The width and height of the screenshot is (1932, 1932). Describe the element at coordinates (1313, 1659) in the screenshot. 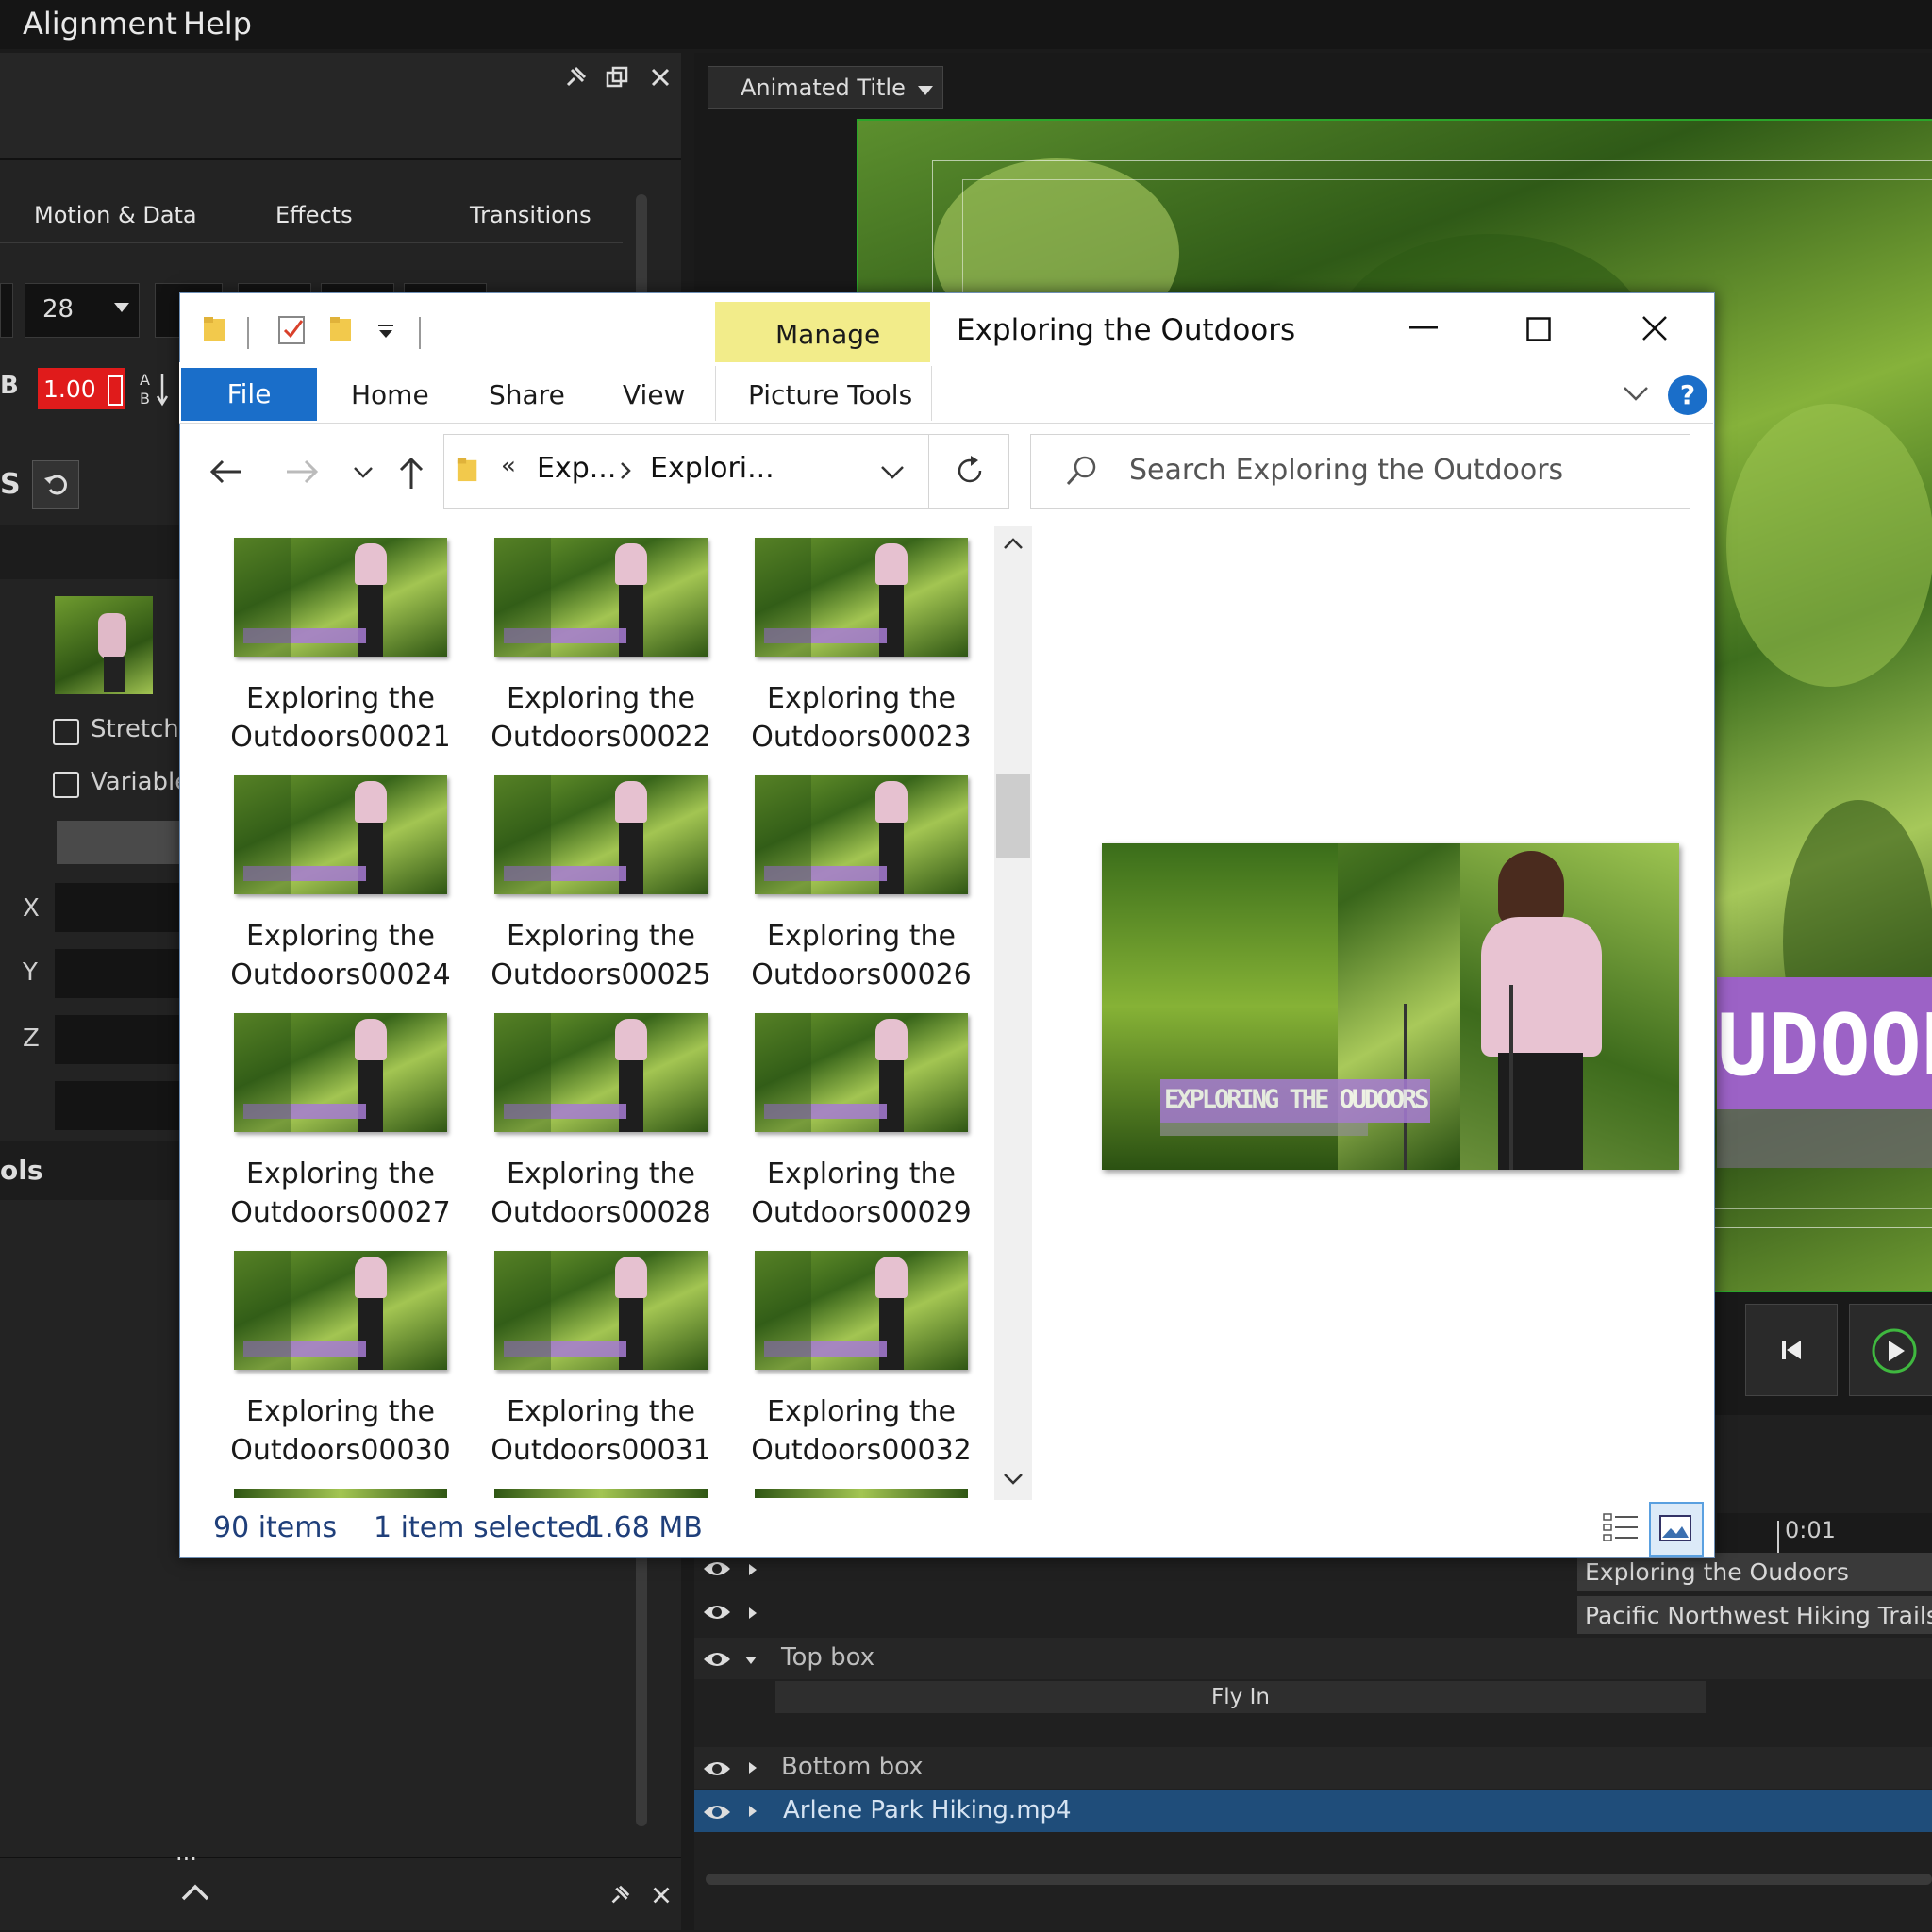

I see `track-top-box: Top box` at that location.